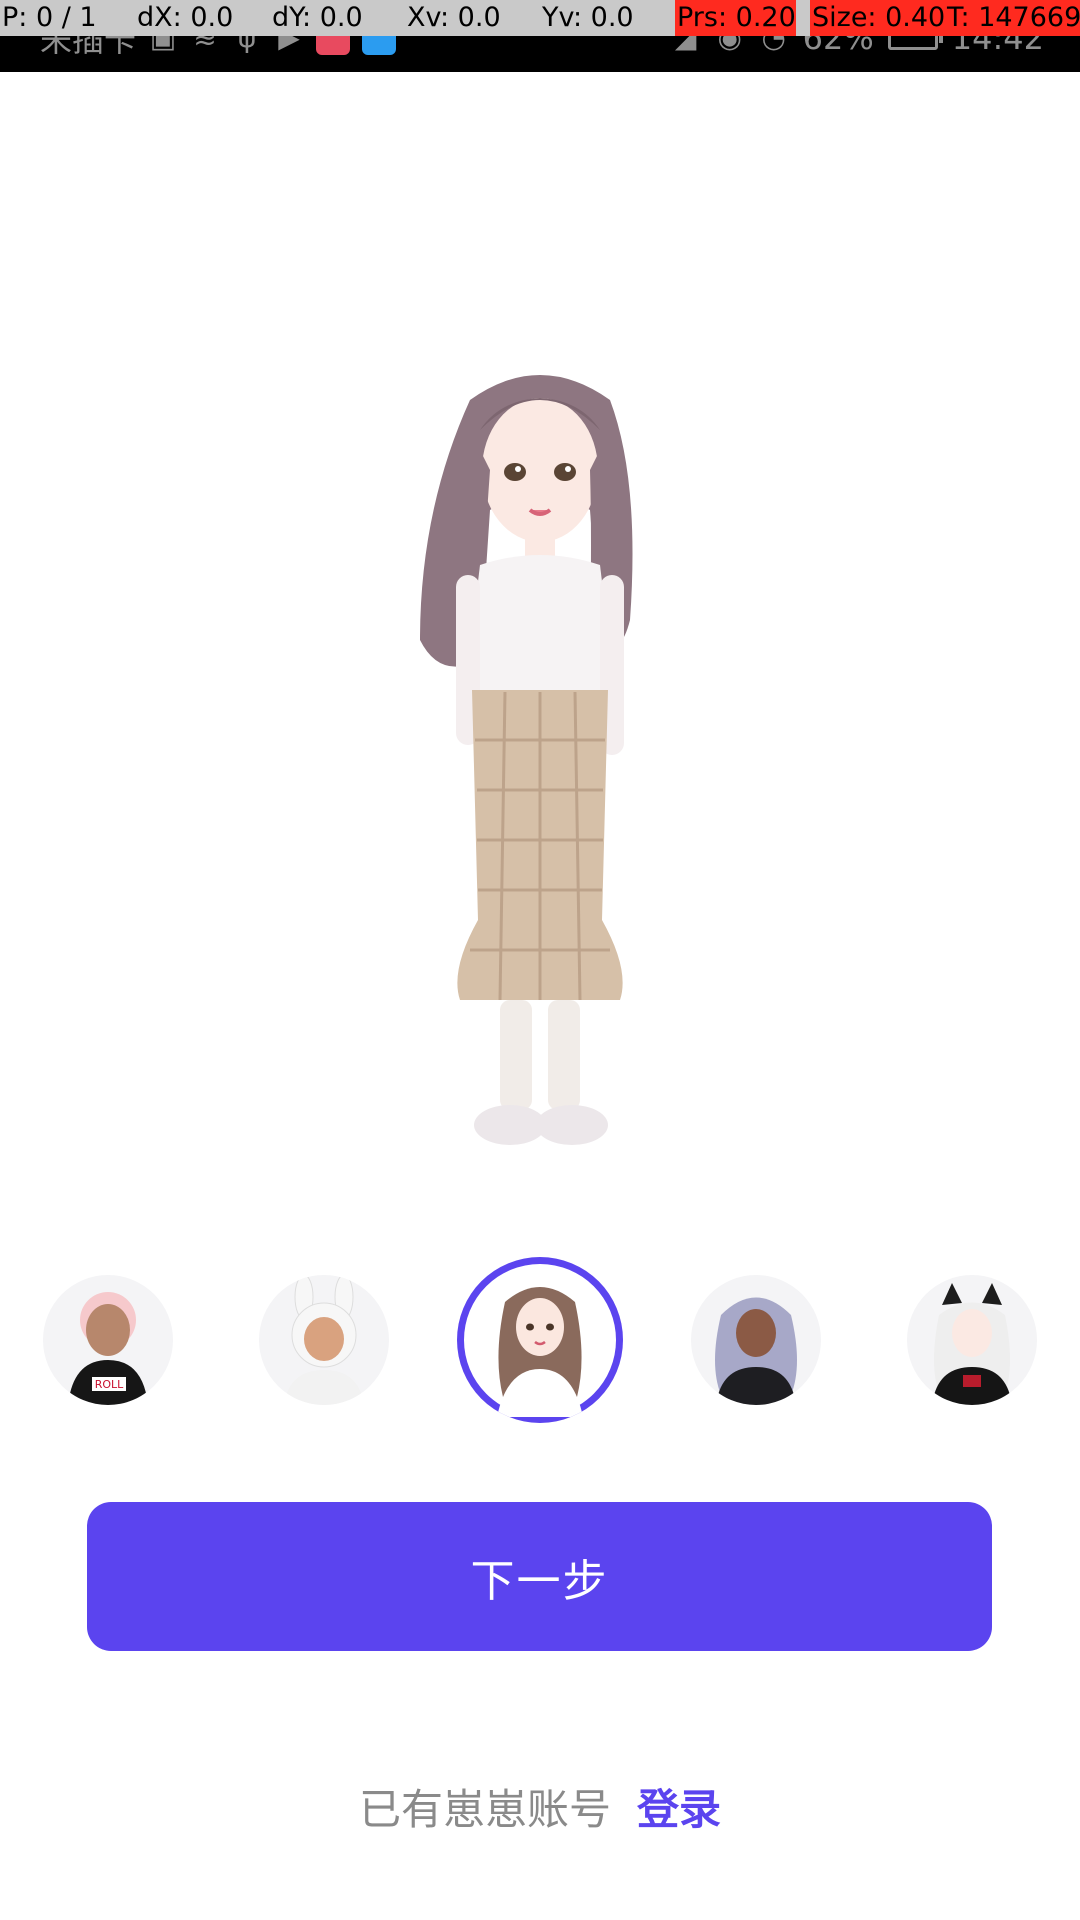 This screenshot has height=1920, width=1080. What do you see at coordinates (878, 18) in the screenshot?
I see `debug-size: Size: 0.40` at bounding box center [878, 18].